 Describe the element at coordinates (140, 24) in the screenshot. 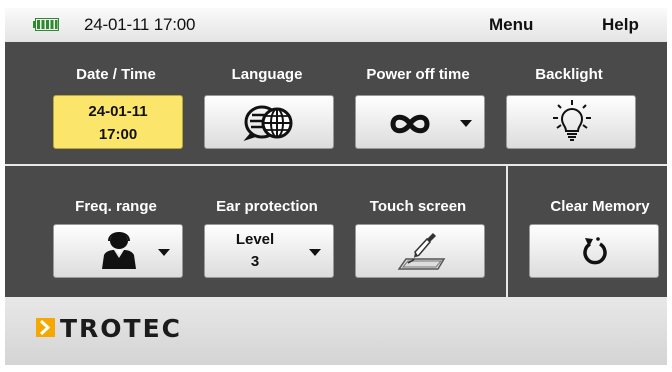

I see `status-datetime: 24-01-11 17:00` at that location.